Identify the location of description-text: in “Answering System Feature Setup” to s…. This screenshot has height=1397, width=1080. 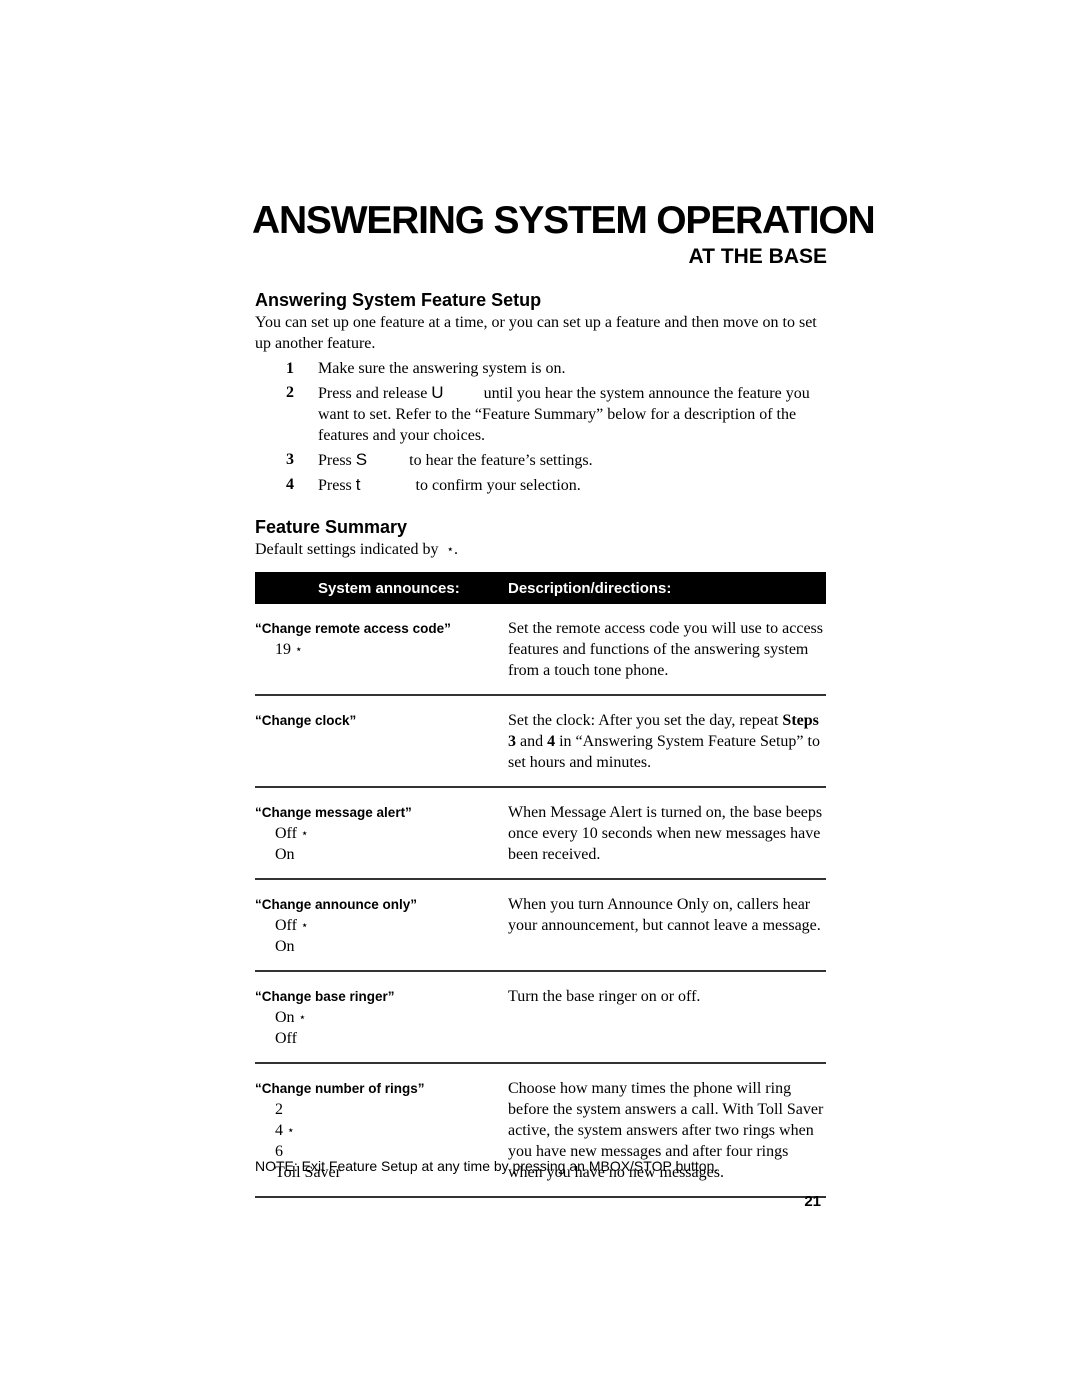
(664, 752).